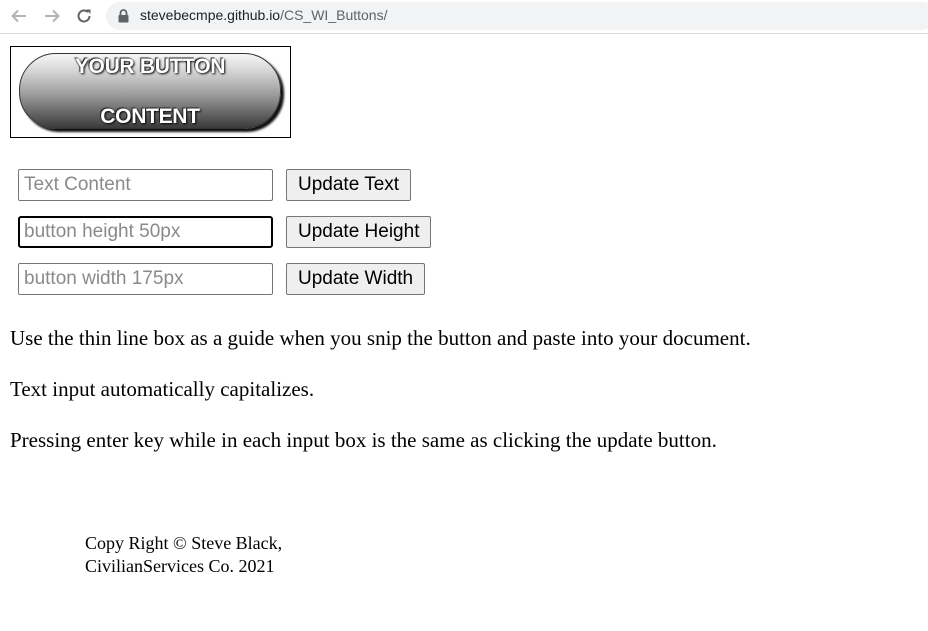  Describe the element at coordinates (150, 66) in the screenshot. I see `button-preview-line1: YOUR BUTTON` at that location.